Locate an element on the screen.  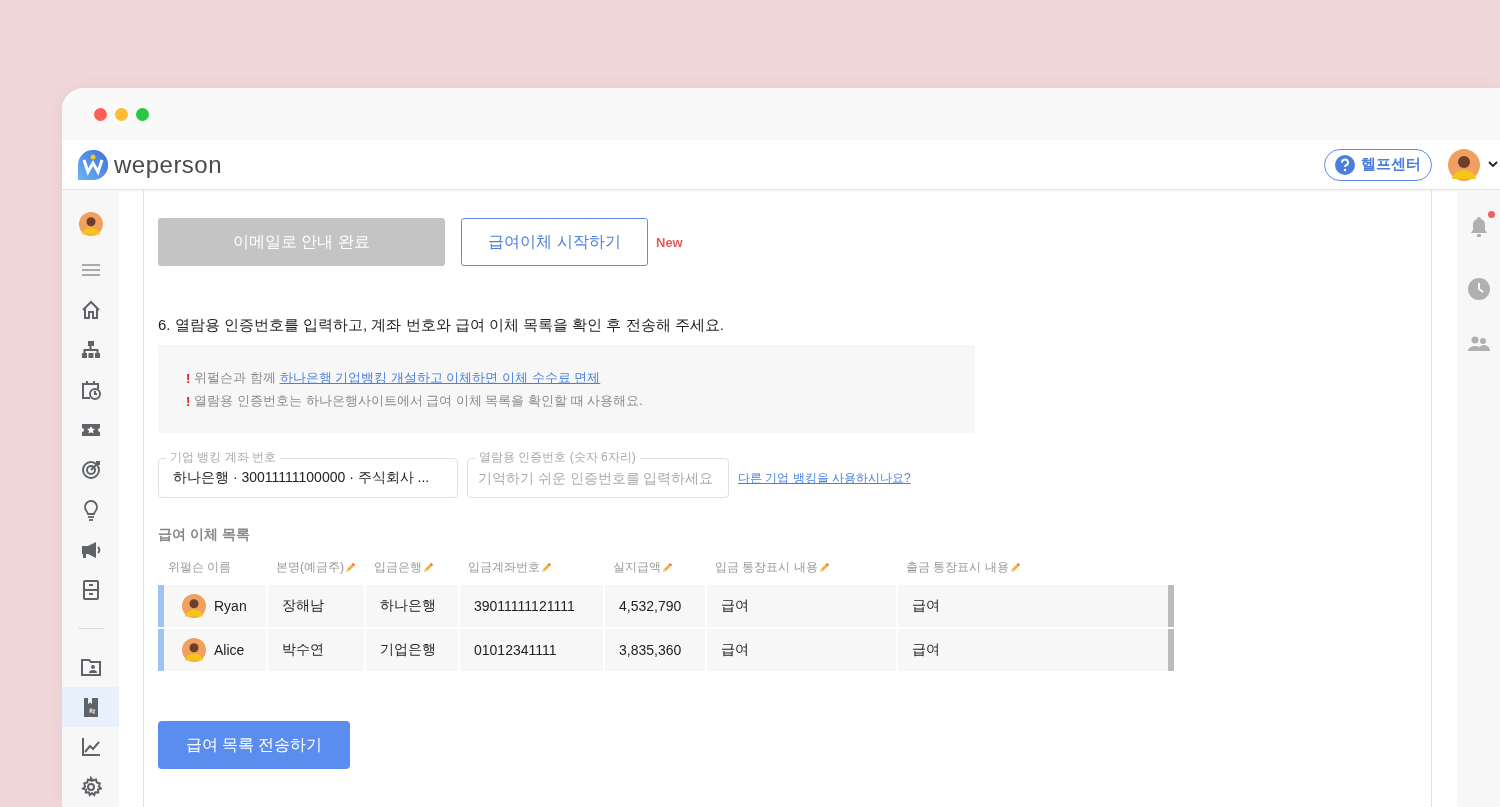
logo-text: weperson is located at coordinates (168, 164).